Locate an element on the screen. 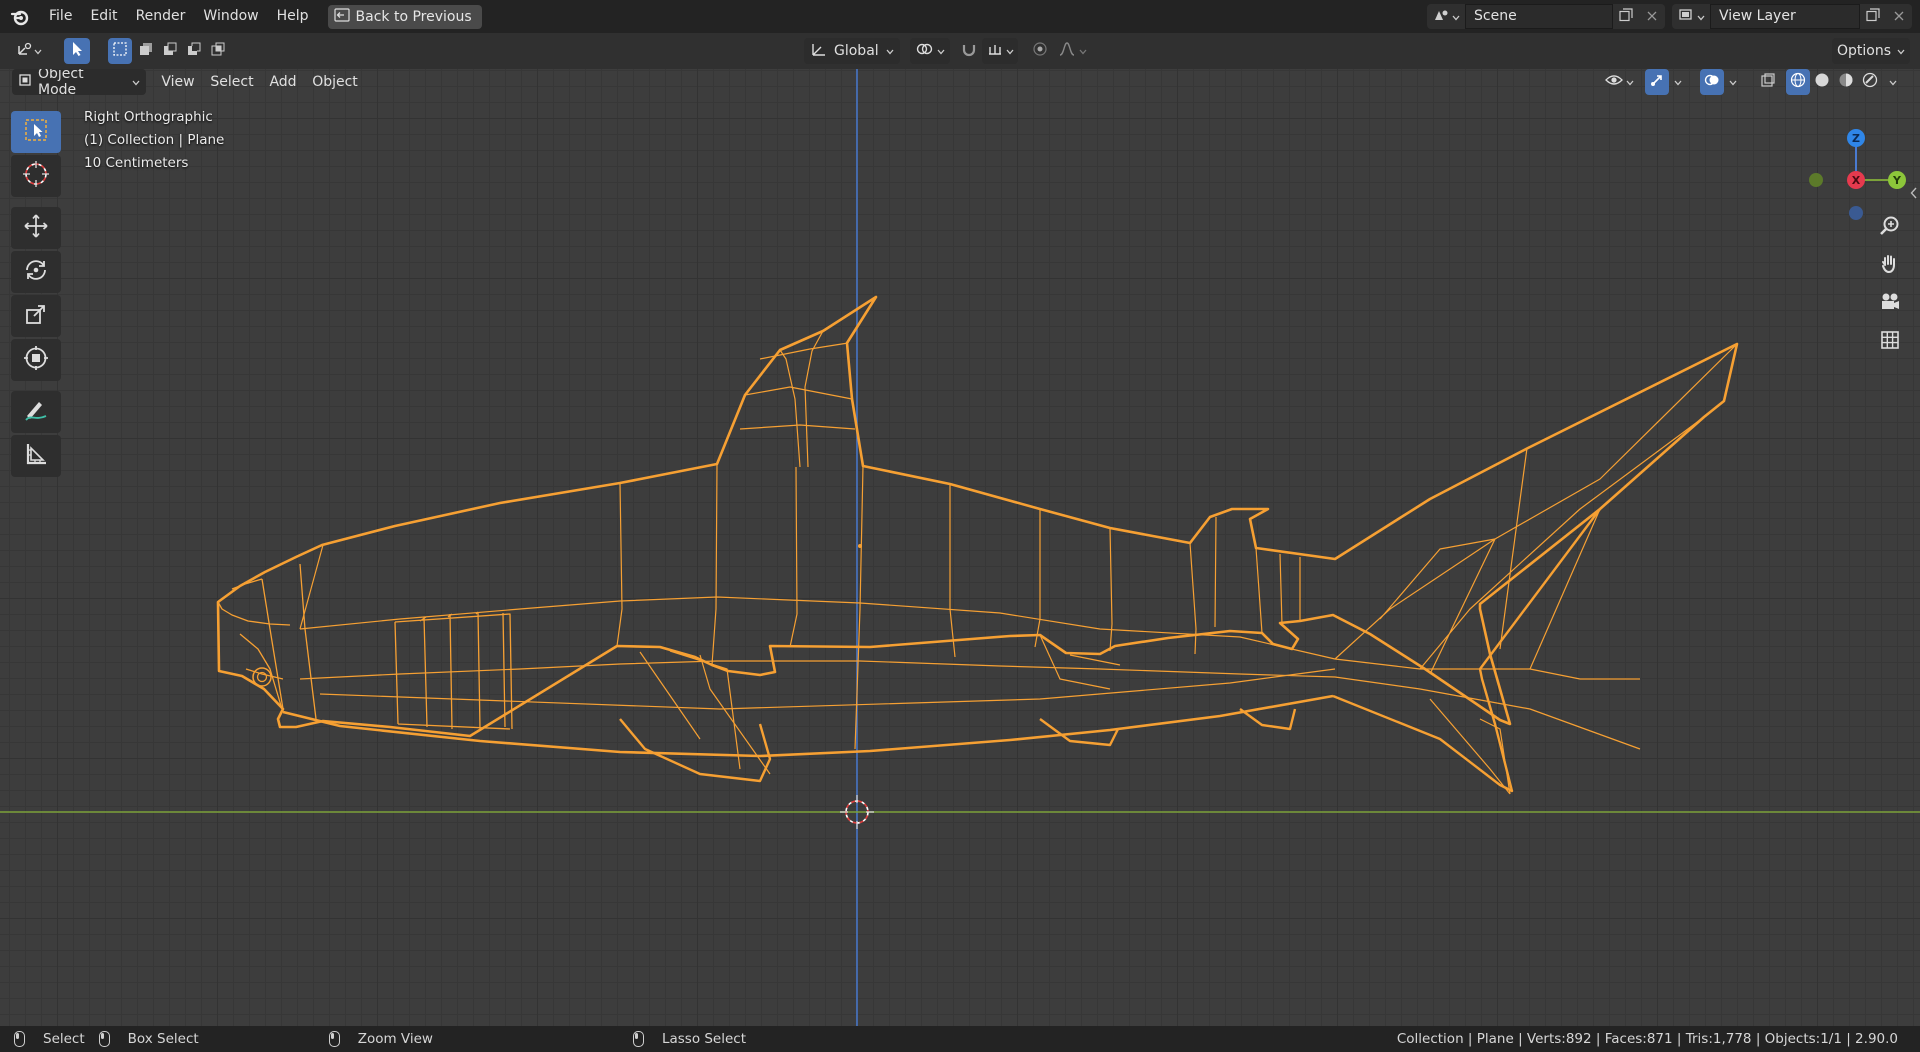 Image resolution: width=1920 pixels, height=1052 pixels. falloff-curve-icon is located at coordinates (1067, 51).